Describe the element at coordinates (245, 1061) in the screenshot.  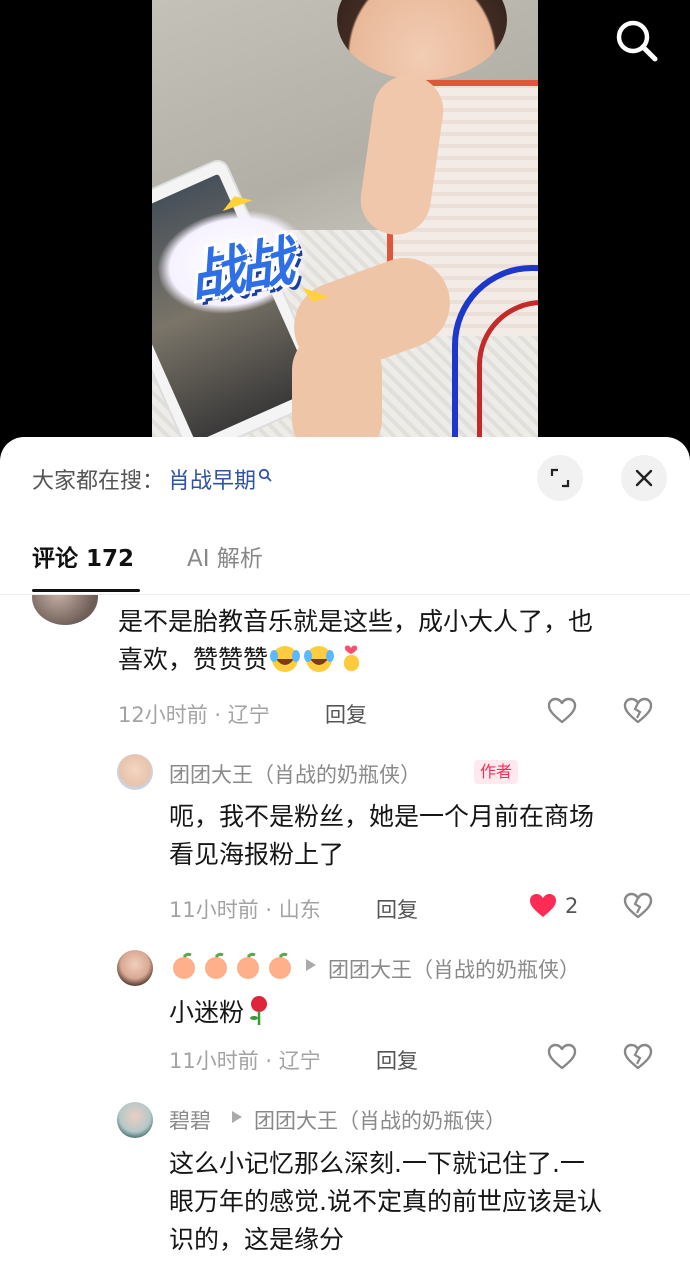
I see `comment-time-location: 11小时前 · 辽宁` at that location.